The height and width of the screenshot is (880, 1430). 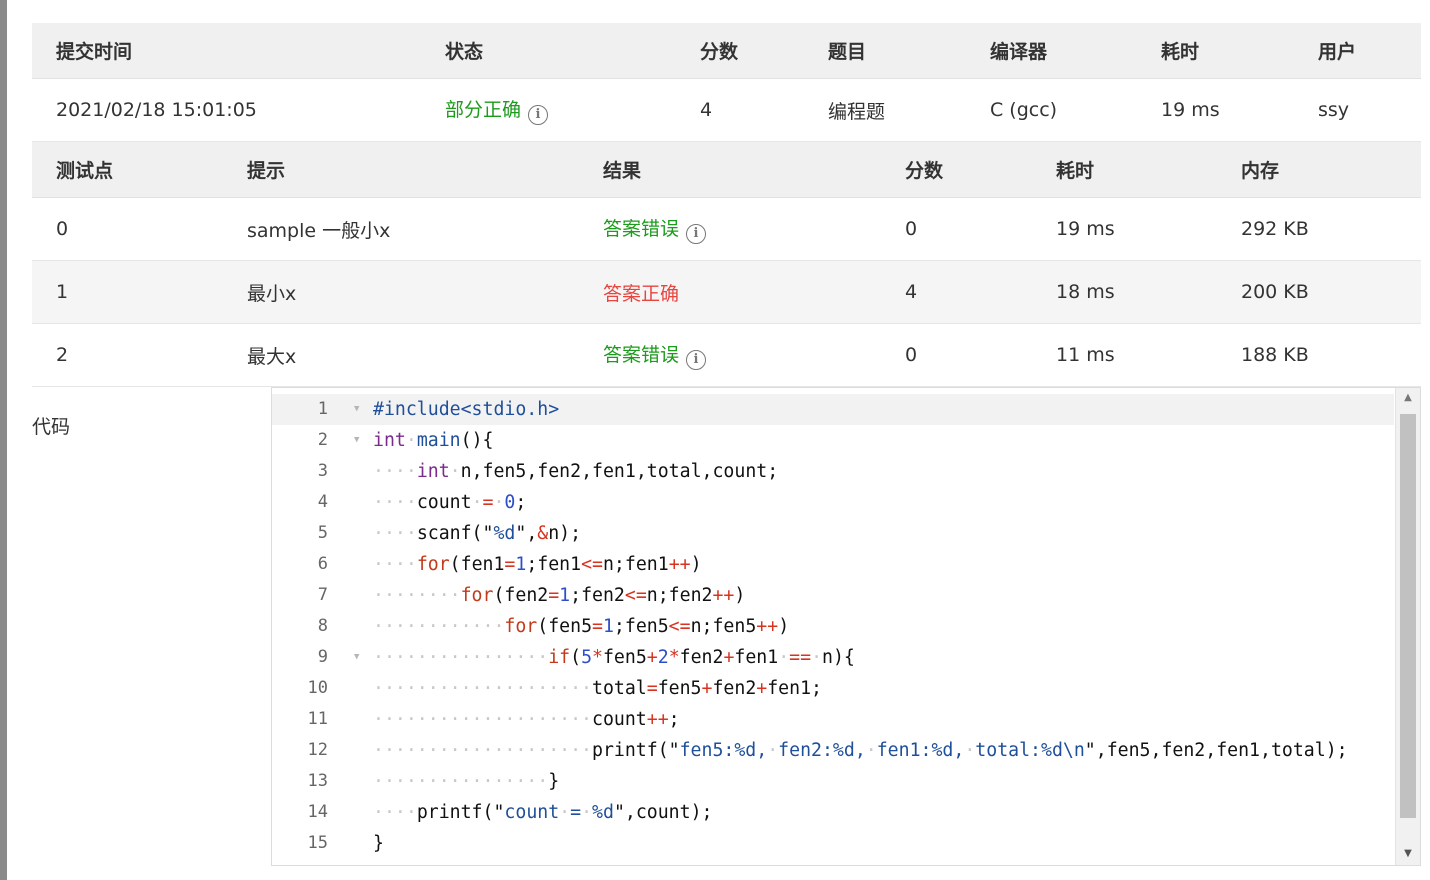 What do you see at coordinates (526, 719) in the screenshot?
I see `code-text: ····················count++;` at bounding box center [526, 719].